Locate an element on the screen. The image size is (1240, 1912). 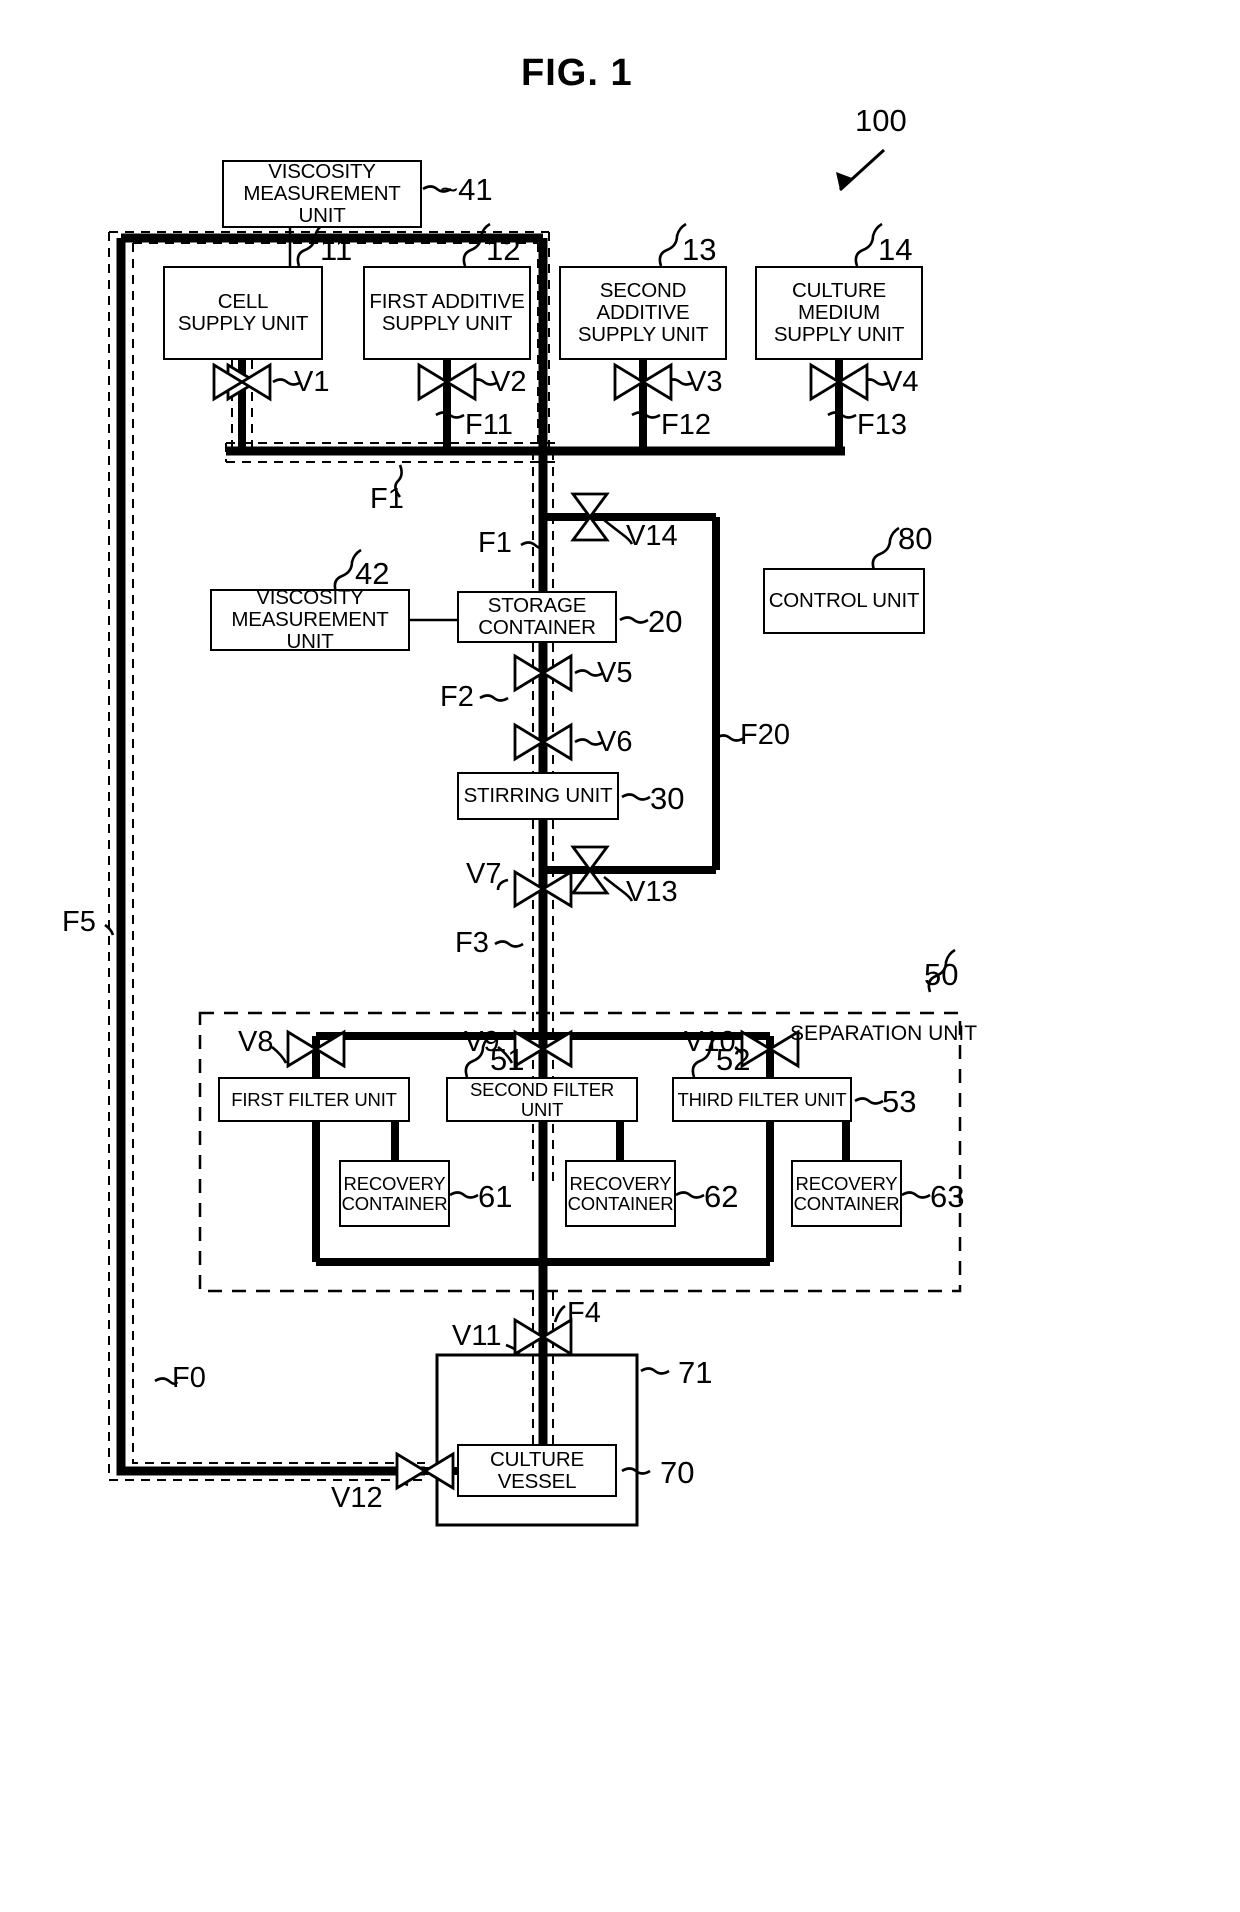
valve-label-V14: V14 is located at coordinates (652, 536).